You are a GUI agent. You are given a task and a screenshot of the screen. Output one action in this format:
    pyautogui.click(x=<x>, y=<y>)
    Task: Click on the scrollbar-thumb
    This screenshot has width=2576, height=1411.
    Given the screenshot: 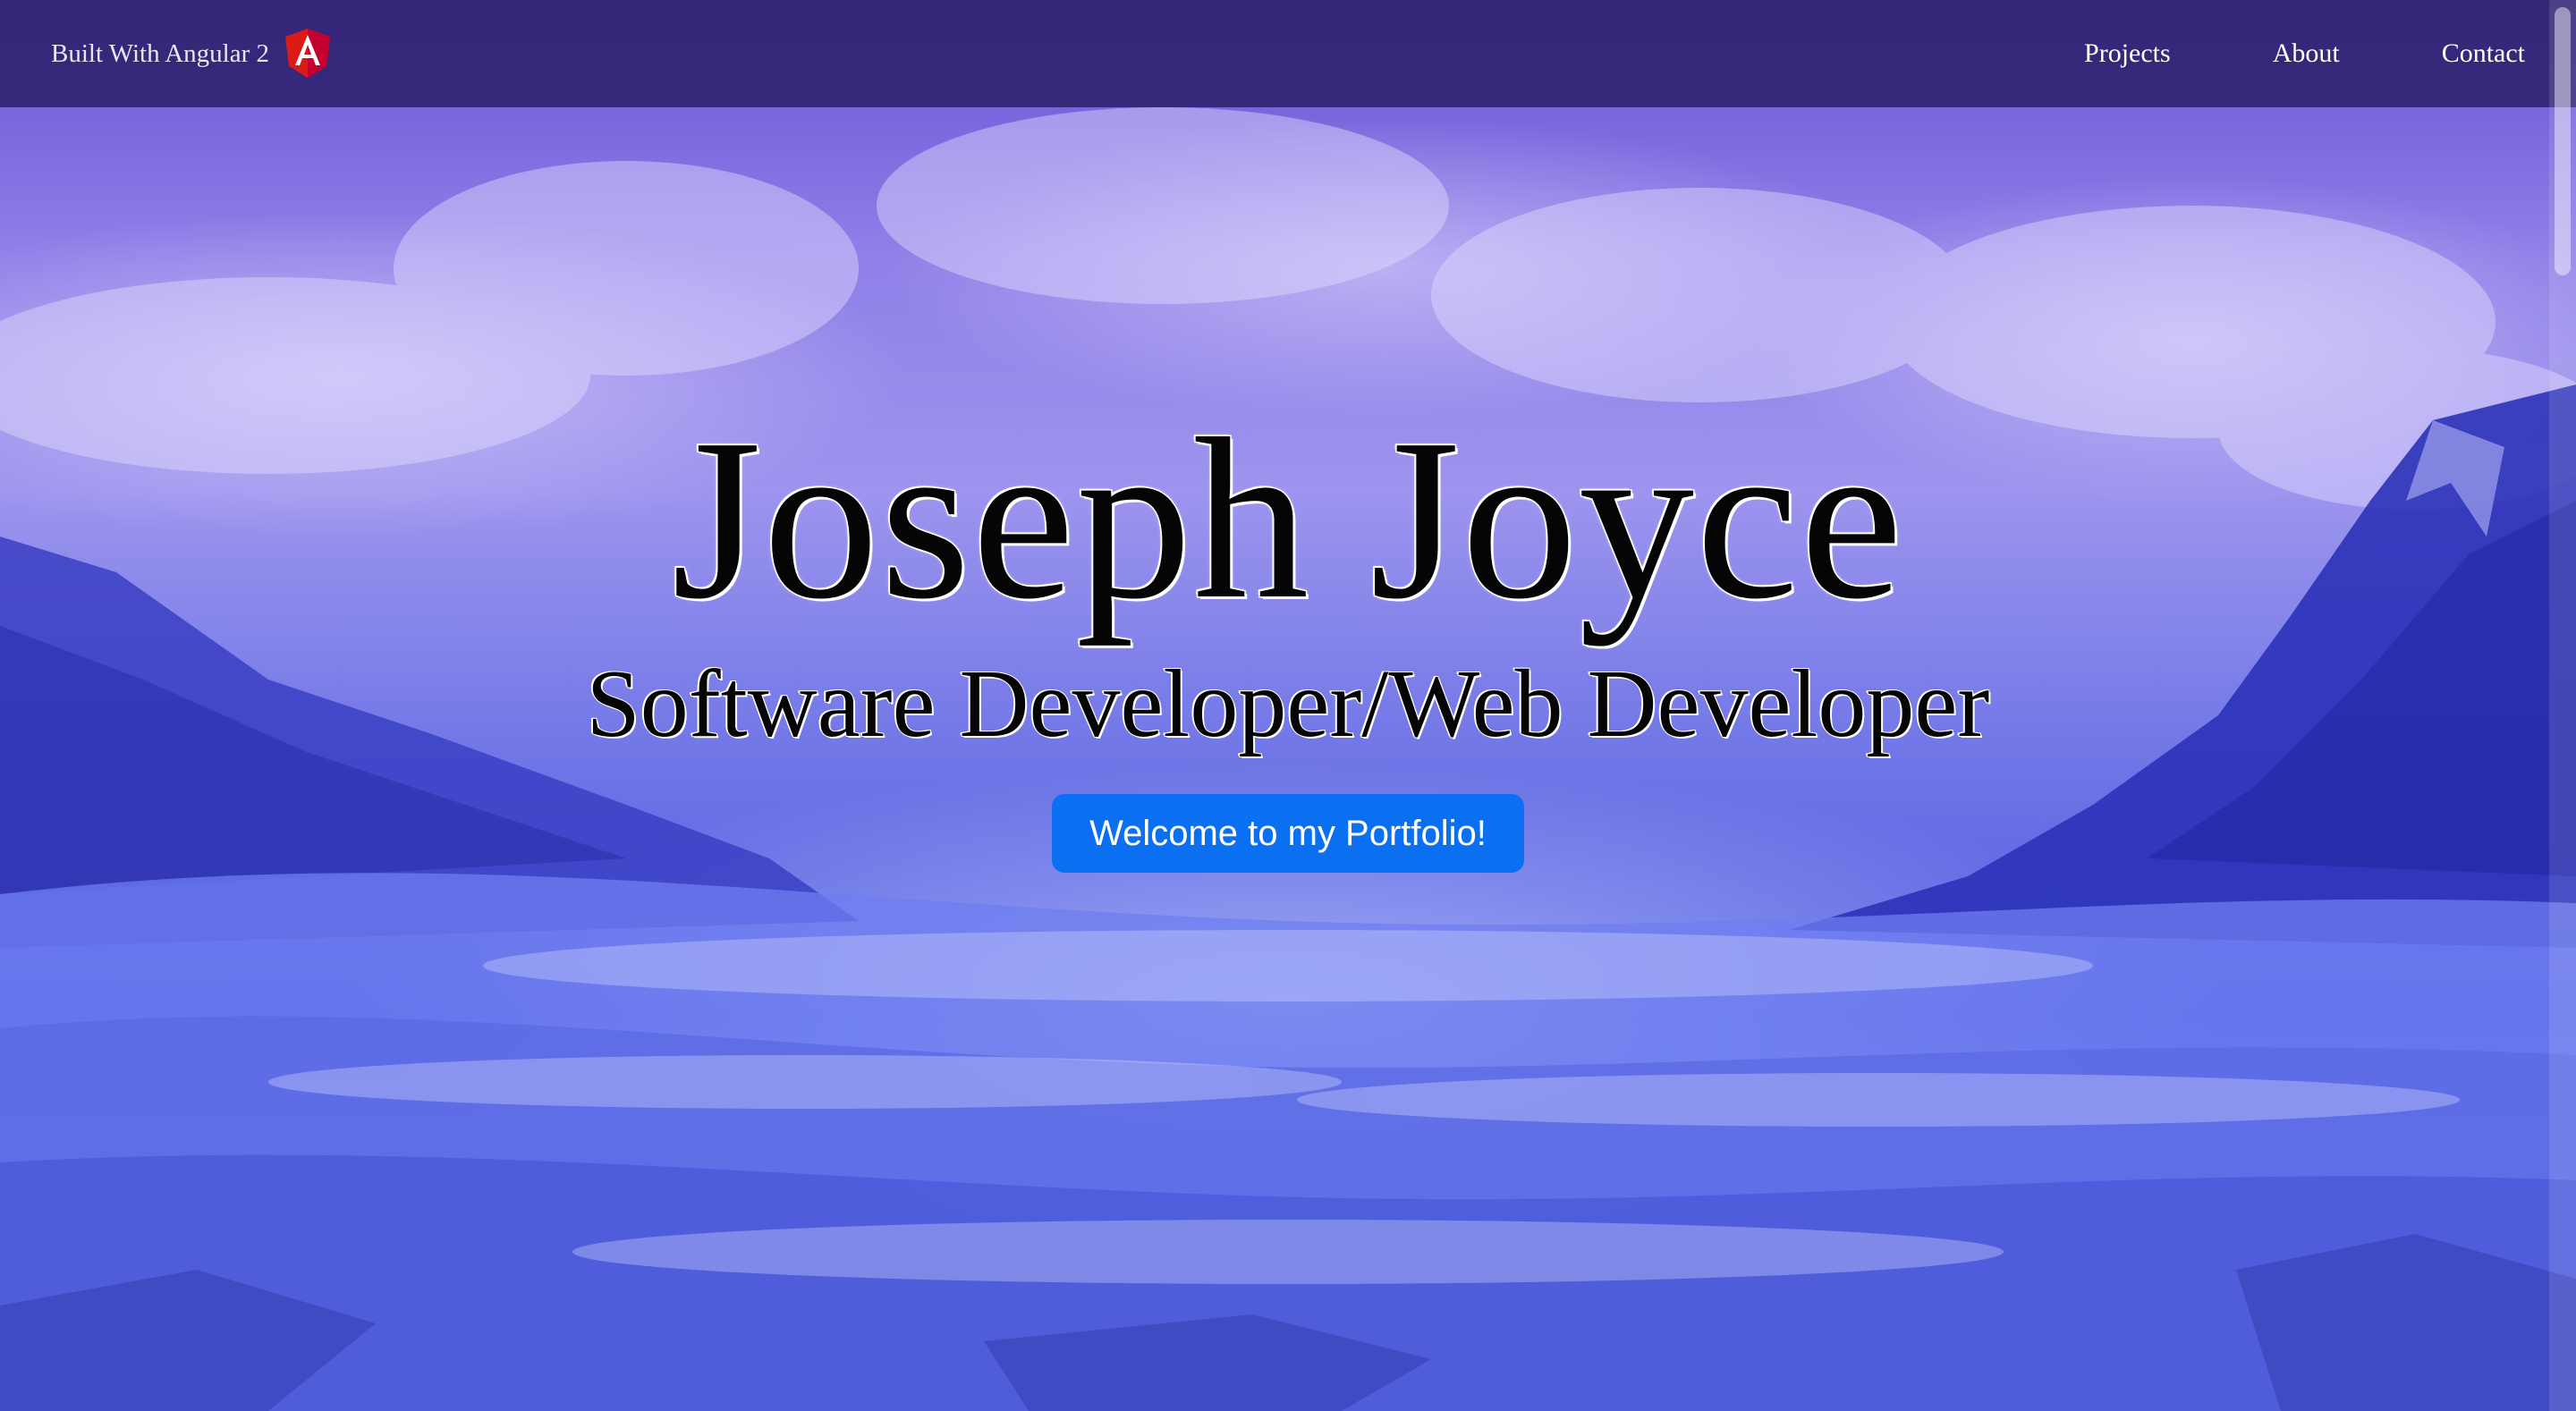 What is the action you would take?
    pyautogui.click(x=2563, y=141)
    